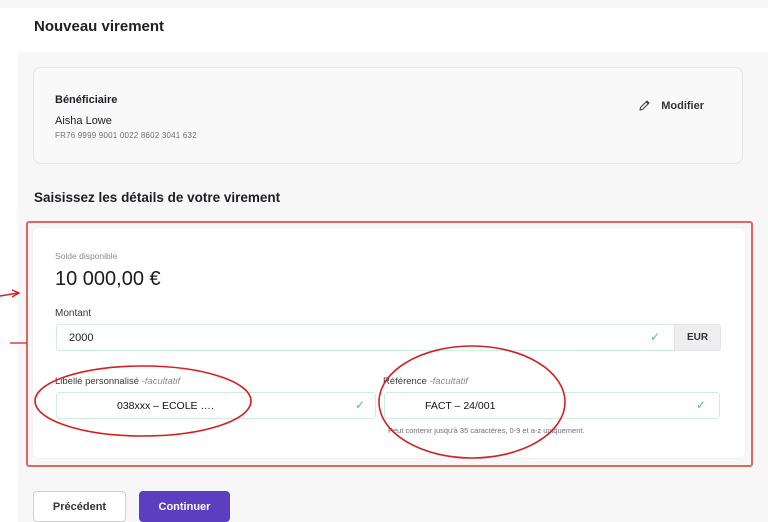  What do you see at coordinates (126, 135) in the screenshot?
I see `beneficiary-iban: FR76 9999 9001 0022 8602 3041 632` at bounding box center [126, 135].